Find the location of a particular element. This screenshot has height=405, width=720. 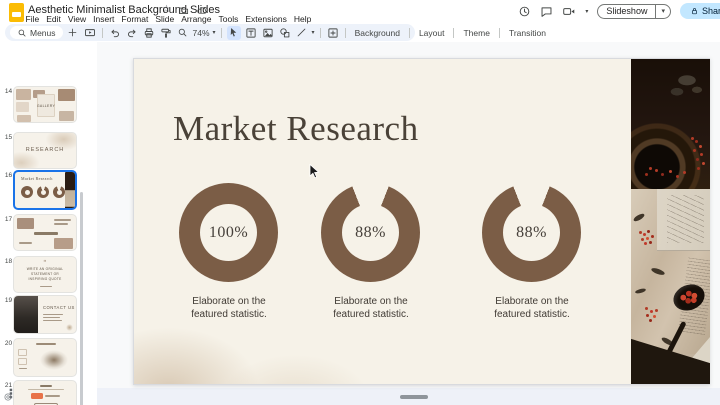

slide-number: 15 is located at coordinates (8, 137).